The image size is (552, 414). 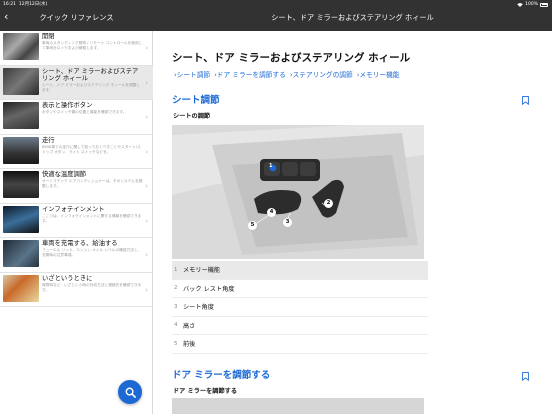 I want to click on menu-item-description: 故障時など、いざという時の対処方法と連絡先を確認できます。, so click(x=92, y=287).